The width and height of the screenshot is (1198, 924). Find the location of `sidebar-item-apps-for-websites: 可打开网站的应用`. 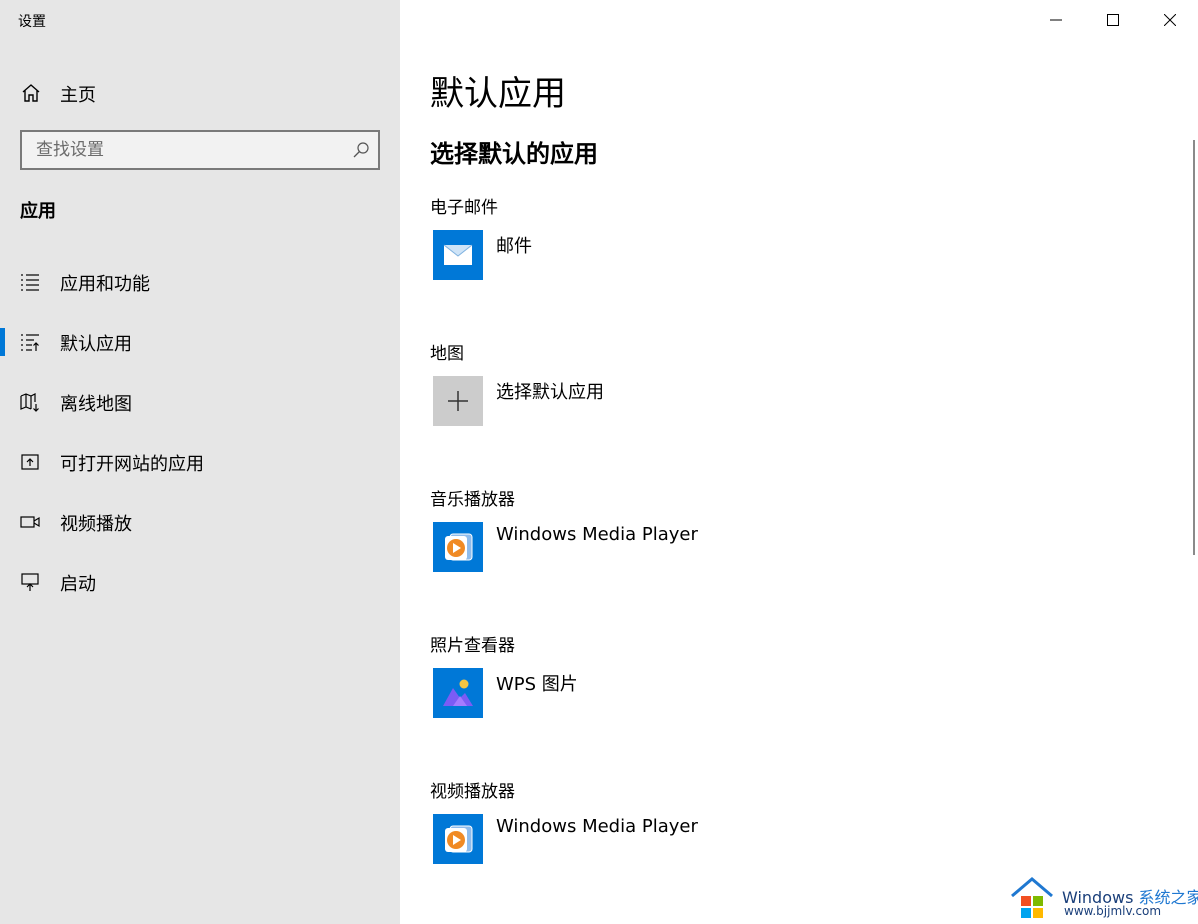

sidebar-item-apps-for-websites: 可打开网站的应用 is located at coordinates (200, 462).